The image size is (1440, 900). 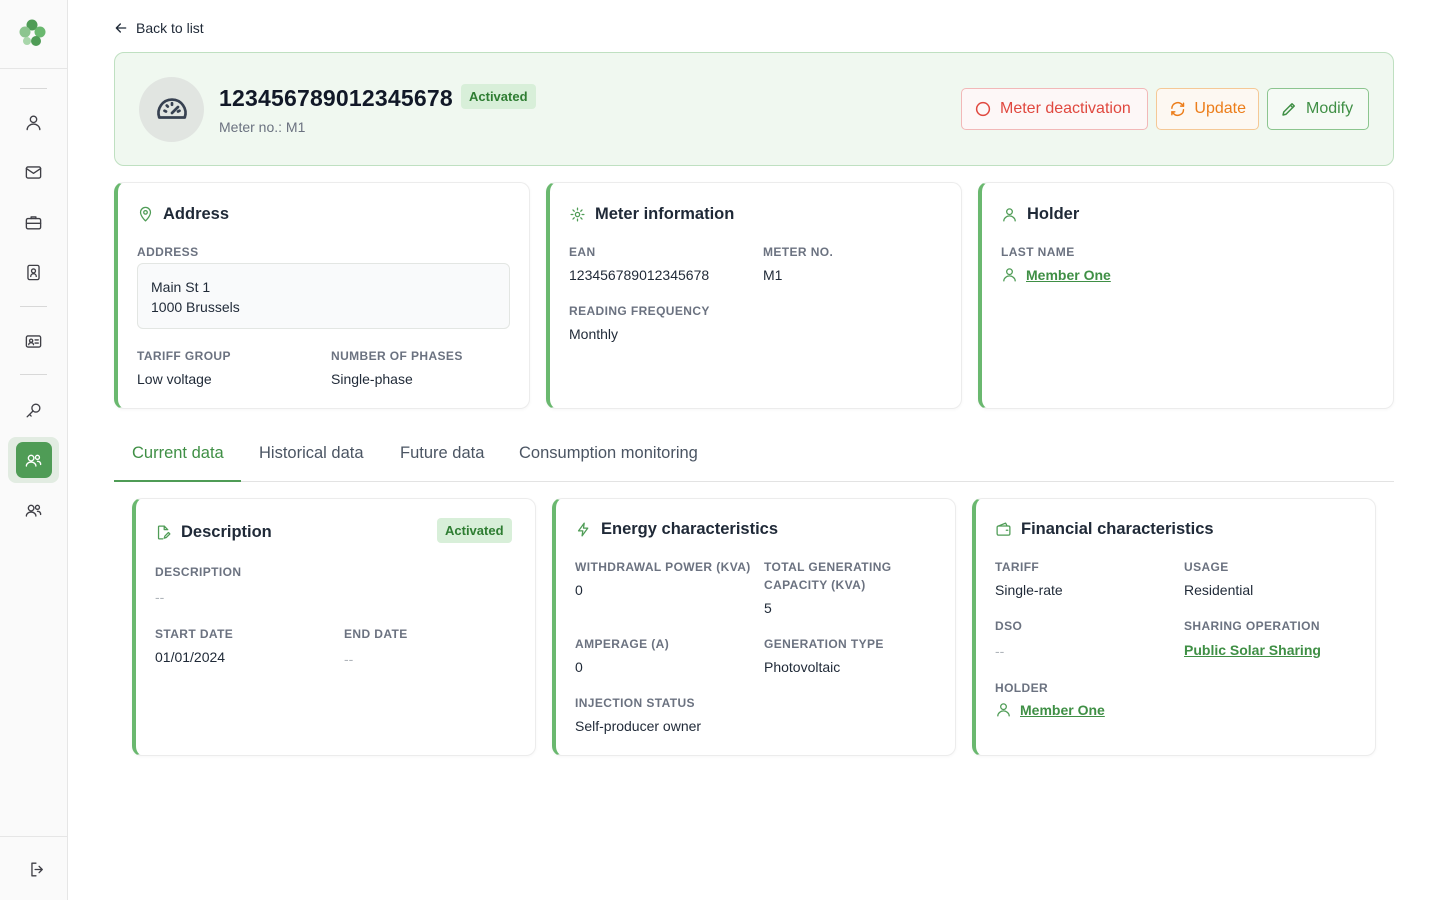 I want to click on withdrawal-power-value: 0, so click(x=579, y=590).